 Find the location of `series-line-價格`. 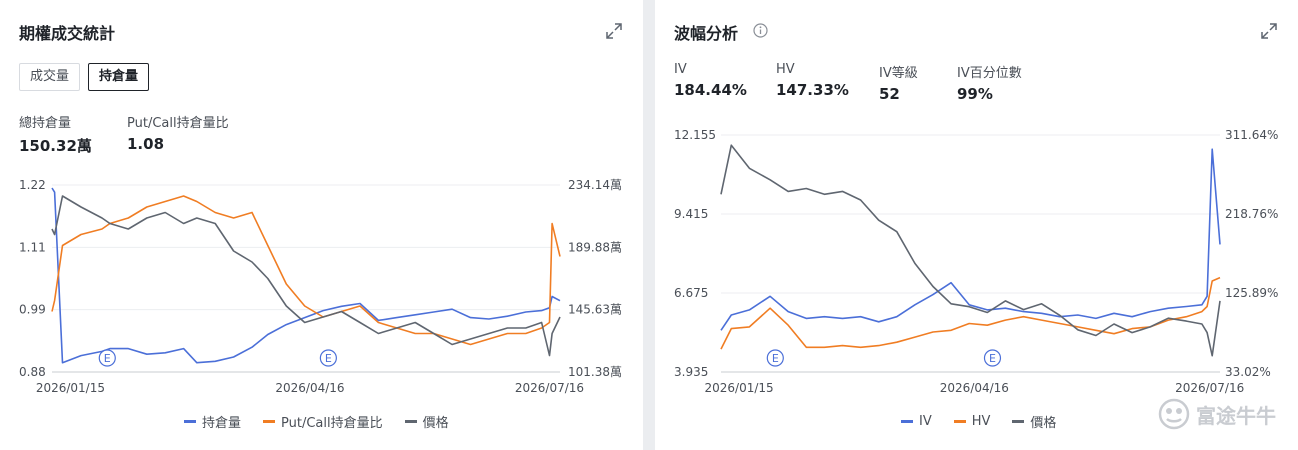

series-line-價格 is located at coordinates (306, 276).